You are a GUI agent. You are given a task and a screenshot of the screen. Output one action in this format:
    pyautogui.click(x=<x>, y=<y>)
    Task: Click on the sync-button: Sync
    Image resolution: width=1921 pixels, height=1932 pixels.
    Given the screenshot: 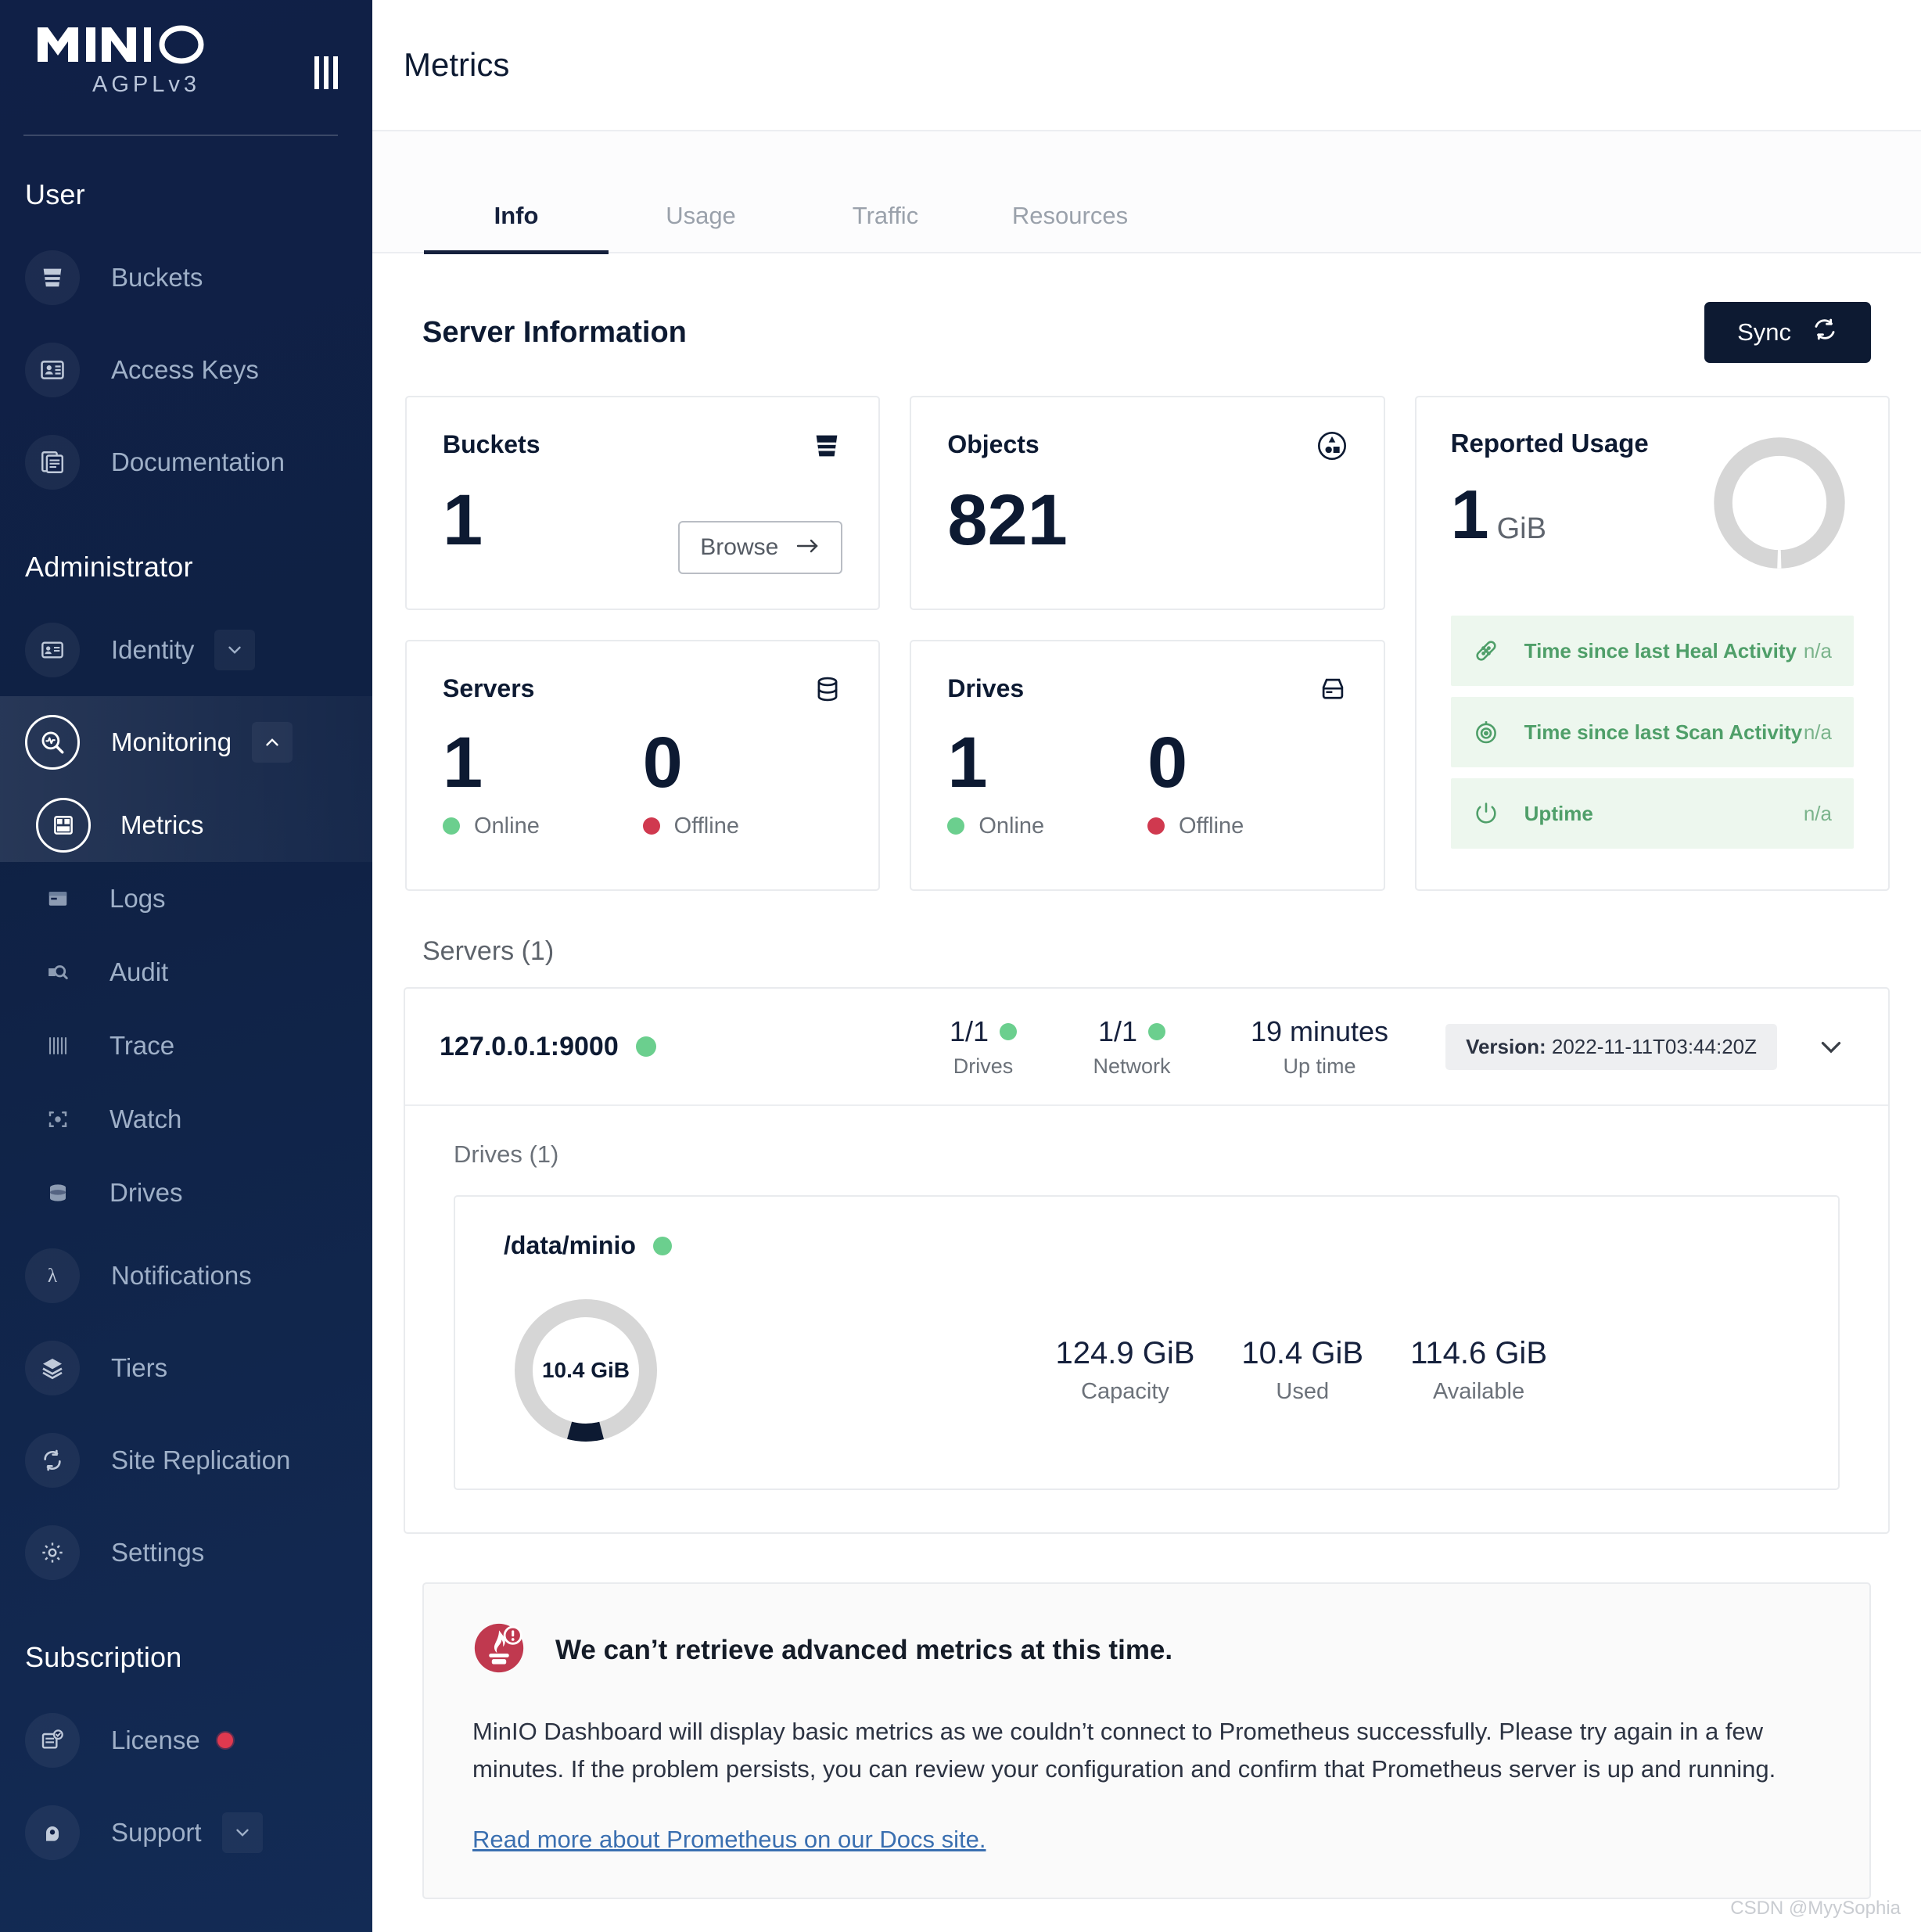 What is the action you would take?
    pyautogui.click(x=1787, y=332)
    